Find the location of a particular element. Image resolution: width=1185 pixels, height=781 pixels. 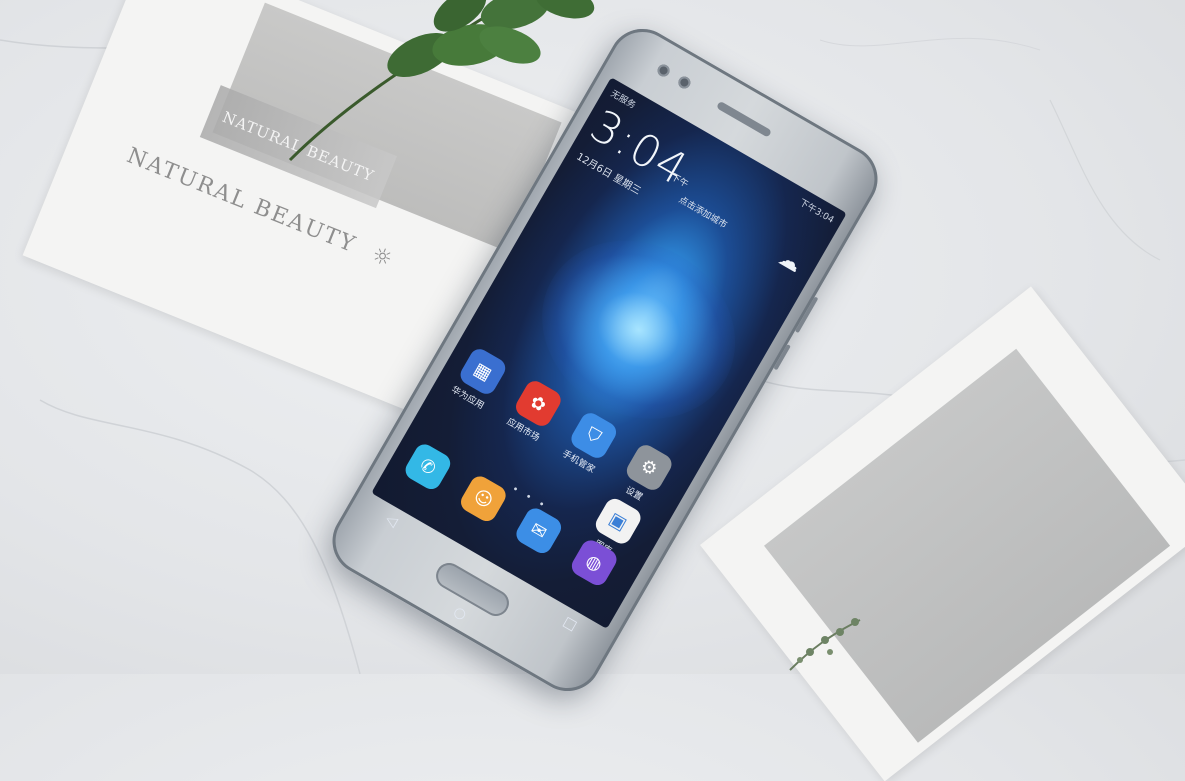

status-time: 下午3:04 is located at coordinates (816, 211).